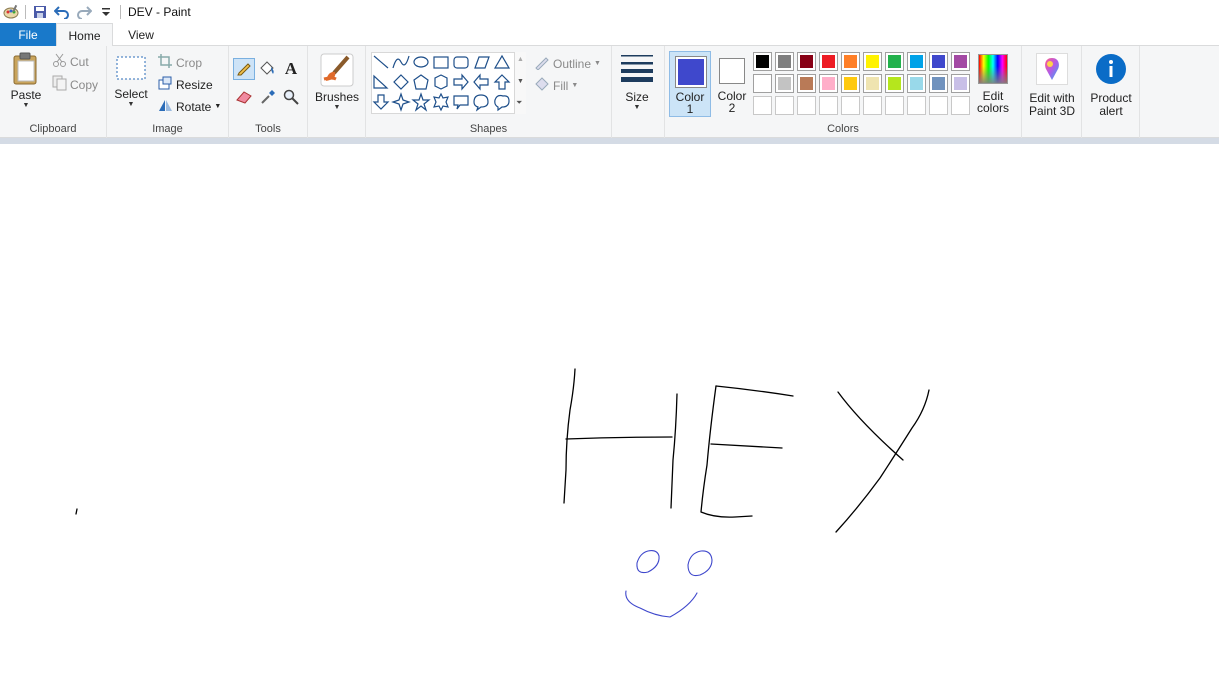  I want to click on color1-button: Color 1, so click(690, 84).